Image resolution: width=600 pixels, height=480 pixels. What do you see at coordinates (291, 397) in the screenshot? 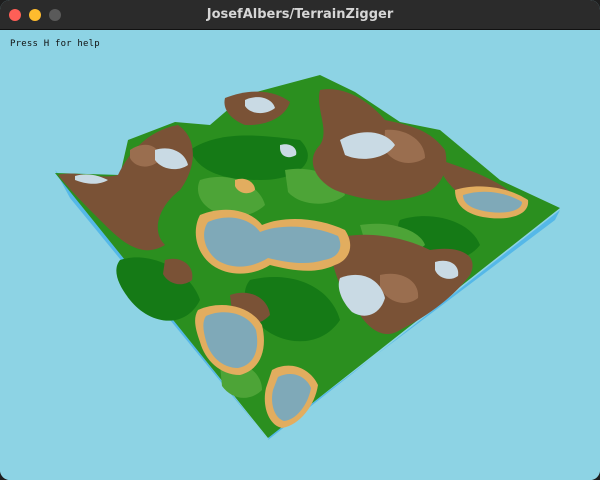
I see `lake` at bounding box center [291, 397].